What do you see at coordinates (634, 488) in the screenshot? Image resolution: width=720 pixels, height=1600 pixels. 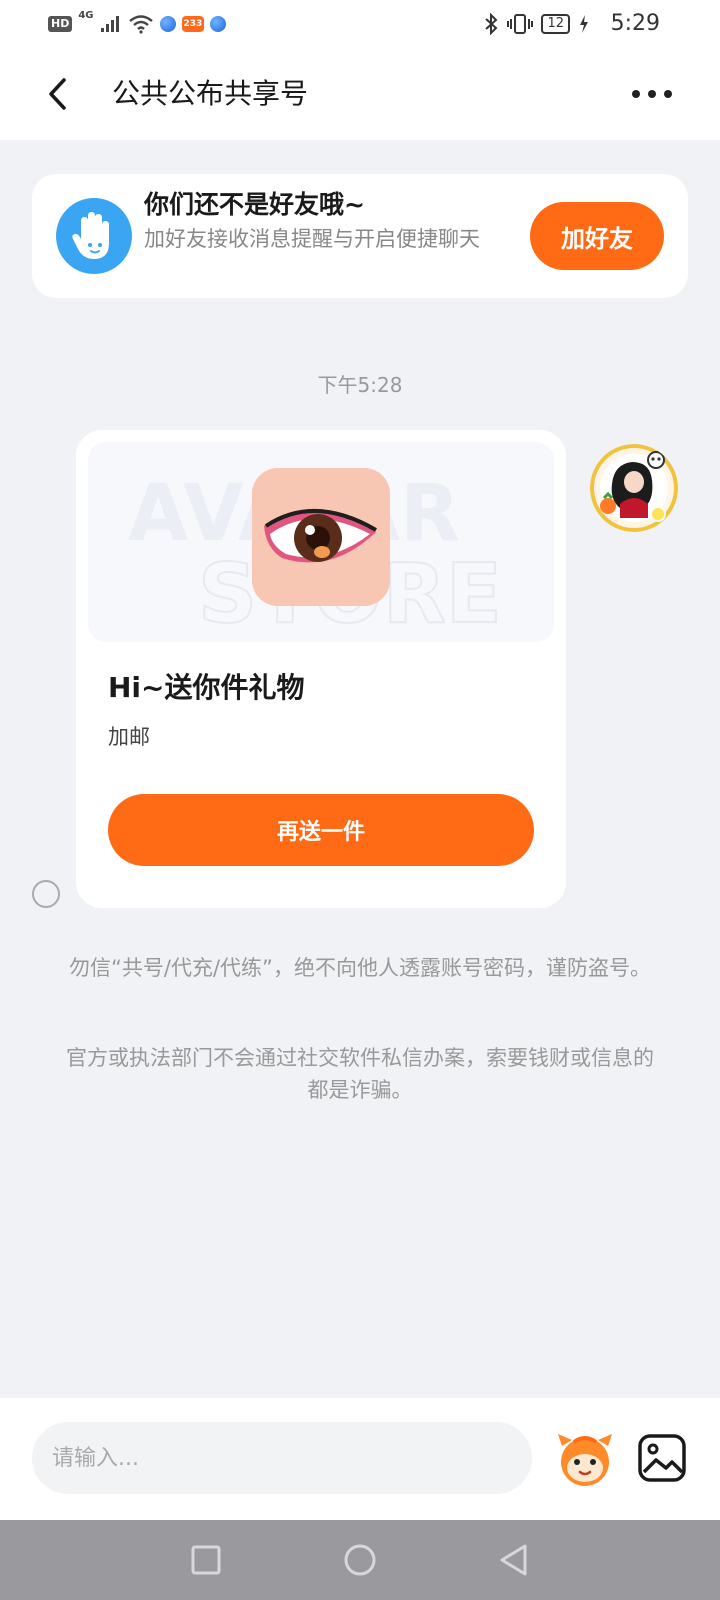 I see `sender-avatar` at bounding box center [634, 488].